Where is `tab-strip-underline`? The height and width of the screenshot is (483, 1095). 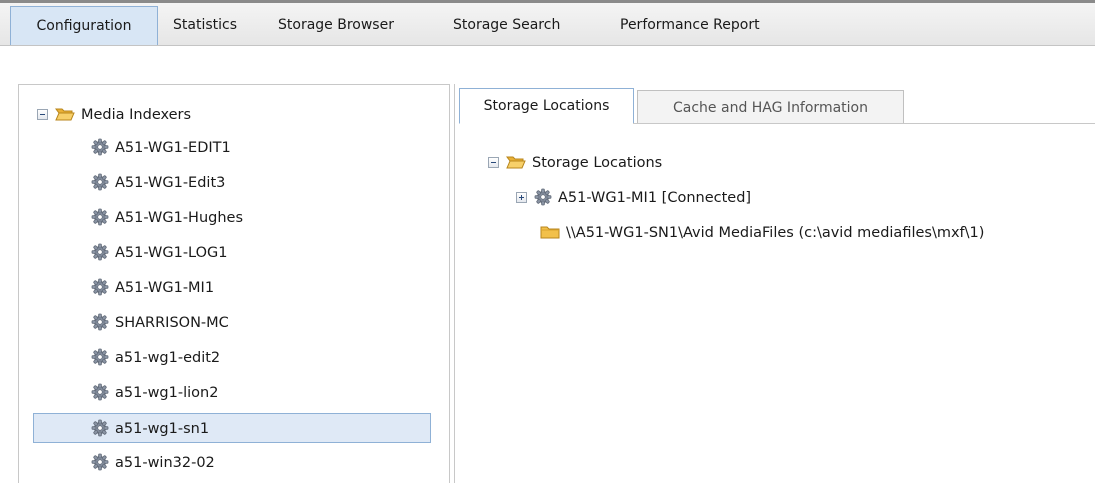 tab-strip-underline is located at coordinates (864, 123).